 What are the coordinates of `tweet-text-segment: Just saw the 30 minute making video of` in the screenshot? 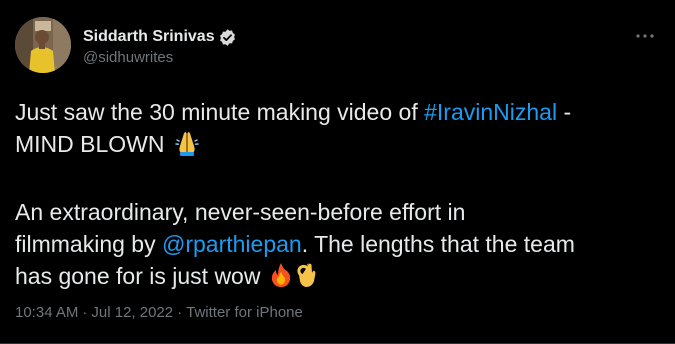 It's located at (220, 112).